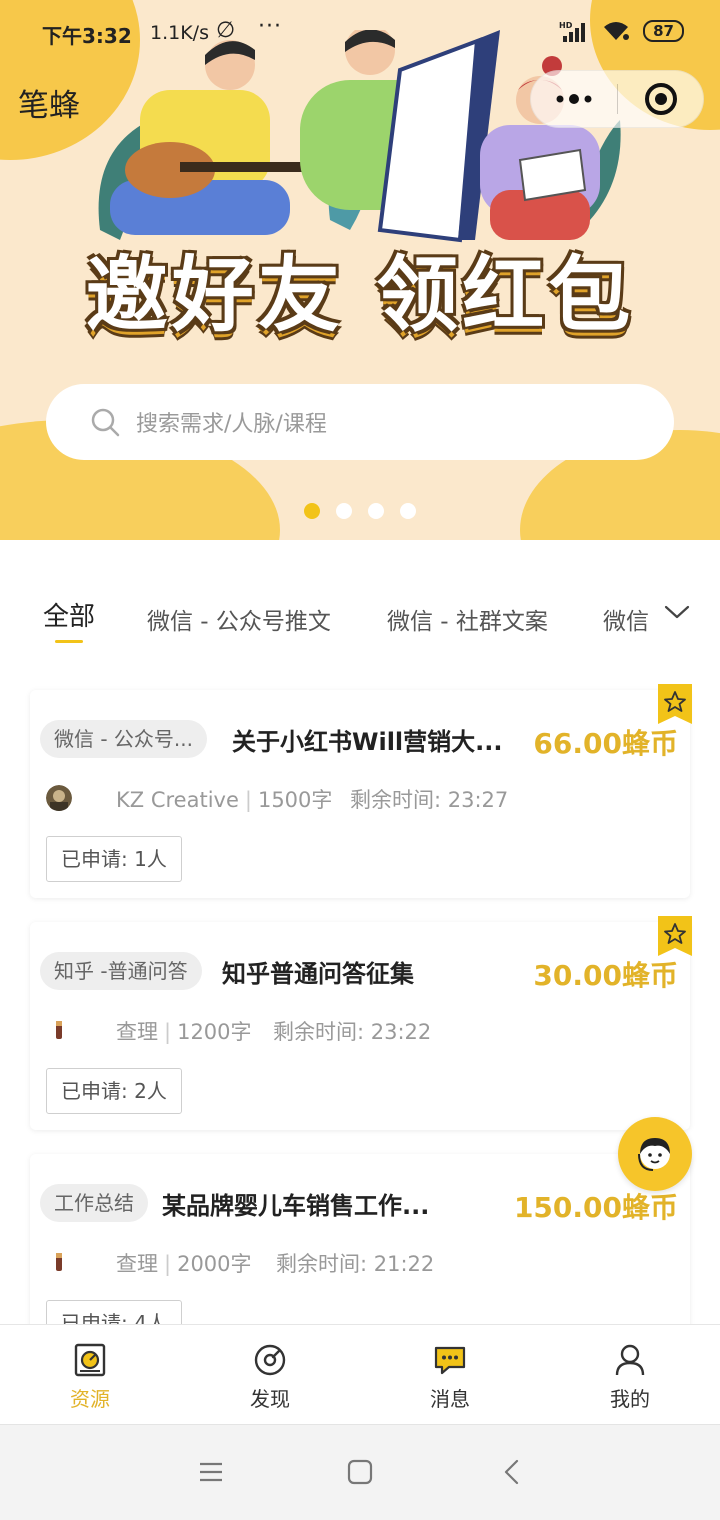  Describe the element at coordinates (630, 1399) in the screenshot. I see `tabbar-label: 我的` at that location.